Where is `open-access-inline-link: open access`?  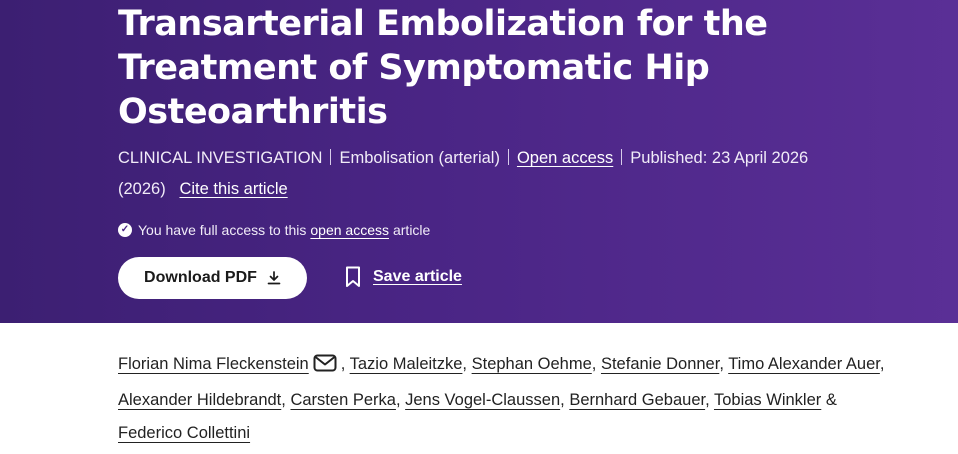 open-access-inline-link: open access is located at coordinates (349, 230).